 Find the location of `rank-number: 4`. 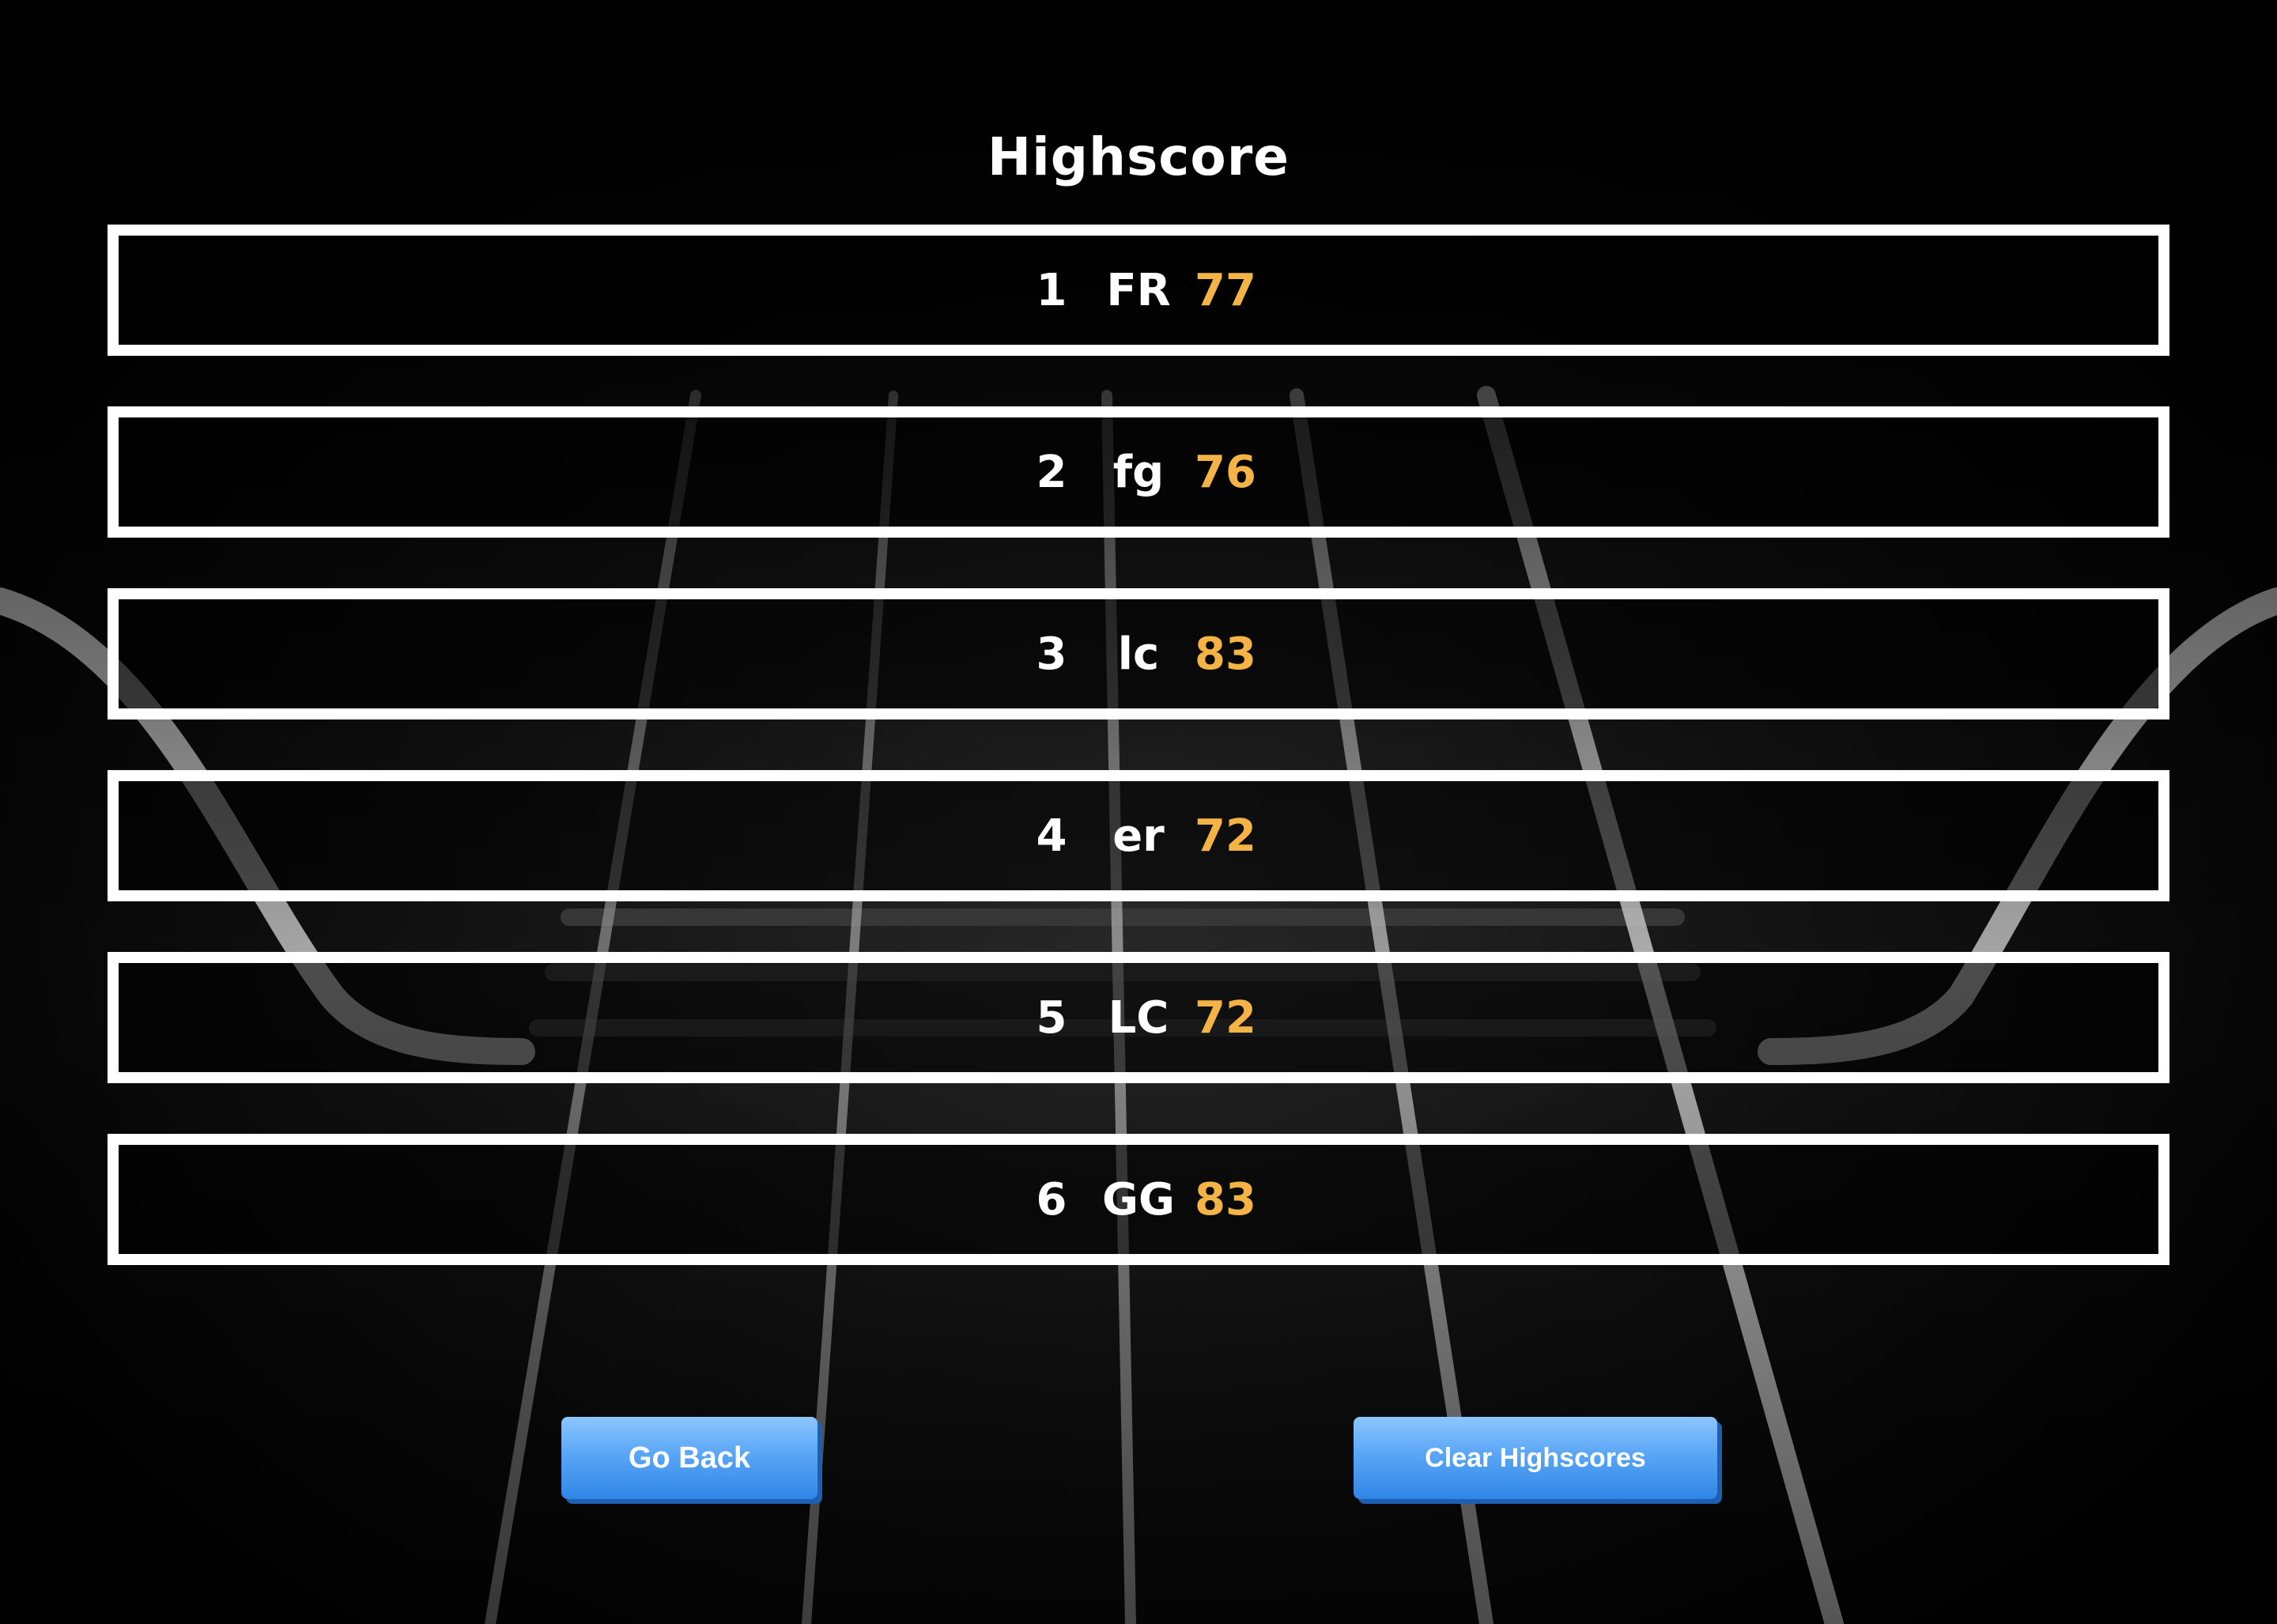

rank-number: 4 is located at coordinates (1051, 836).